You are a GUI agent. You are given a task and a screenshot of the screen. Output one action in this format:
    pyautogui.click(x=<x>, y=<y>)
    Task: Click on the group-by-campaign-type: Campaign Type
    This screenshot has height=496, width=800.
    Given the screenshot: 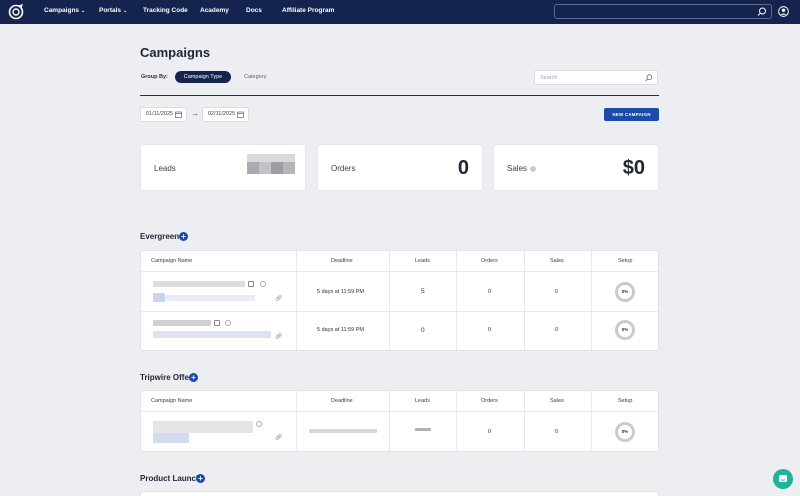 What is the action you would take?
    pyautogui.click(x=203, y=77)
    